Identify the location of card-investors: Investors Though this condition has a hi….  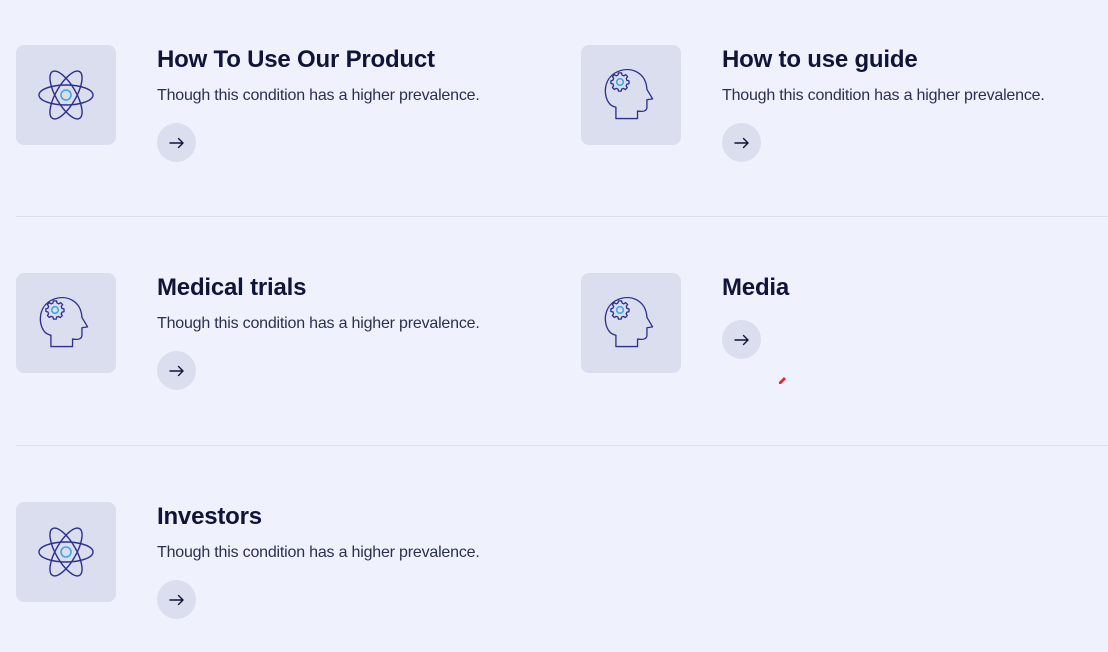
(286, 577).